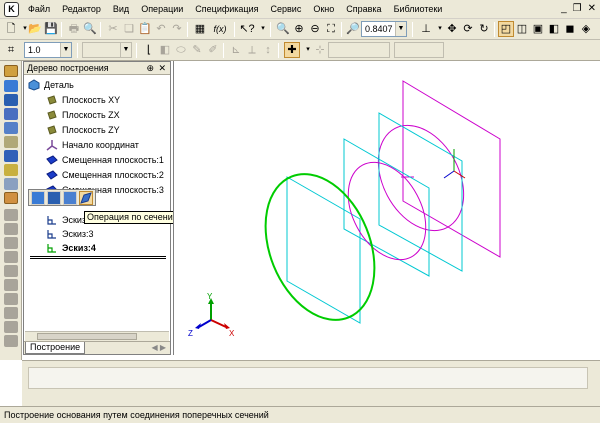 The width and height of the screenshot is (600, 423). What do you see at coordinates (70, 234) in the screenshot?
I see `tree-item-sketch-3: Эскиз:3` at bounding box center [70, 234].